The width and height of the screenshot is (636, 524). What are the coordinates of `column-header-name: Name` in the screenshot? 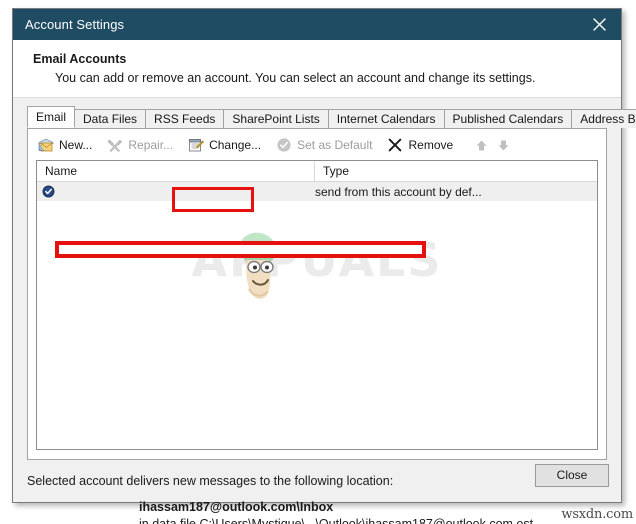 It's located at (176, 171).